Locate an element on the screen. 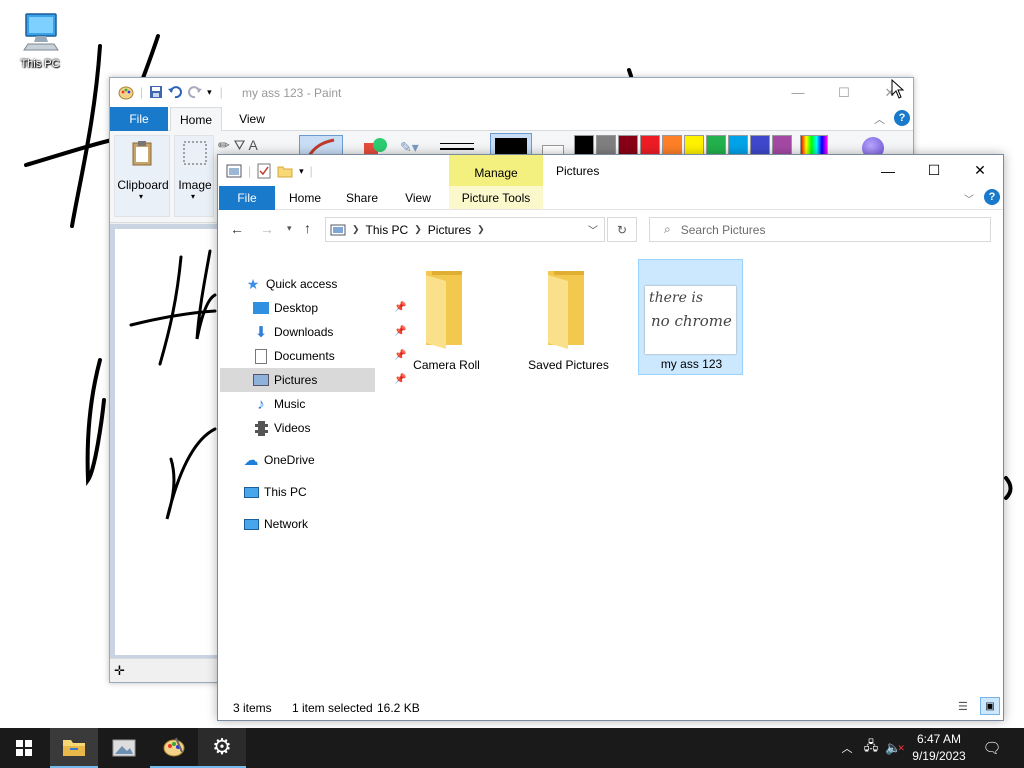  nav-pictures: Pictures 📌 is located at coordinates (329, 380).